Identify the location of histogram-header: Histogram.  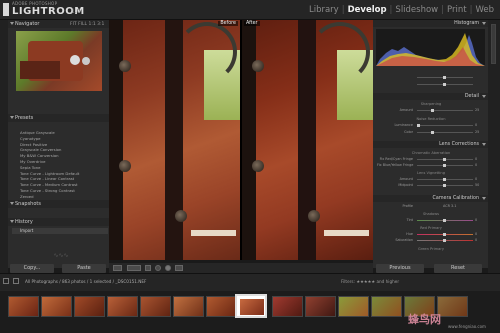
(430, 23).